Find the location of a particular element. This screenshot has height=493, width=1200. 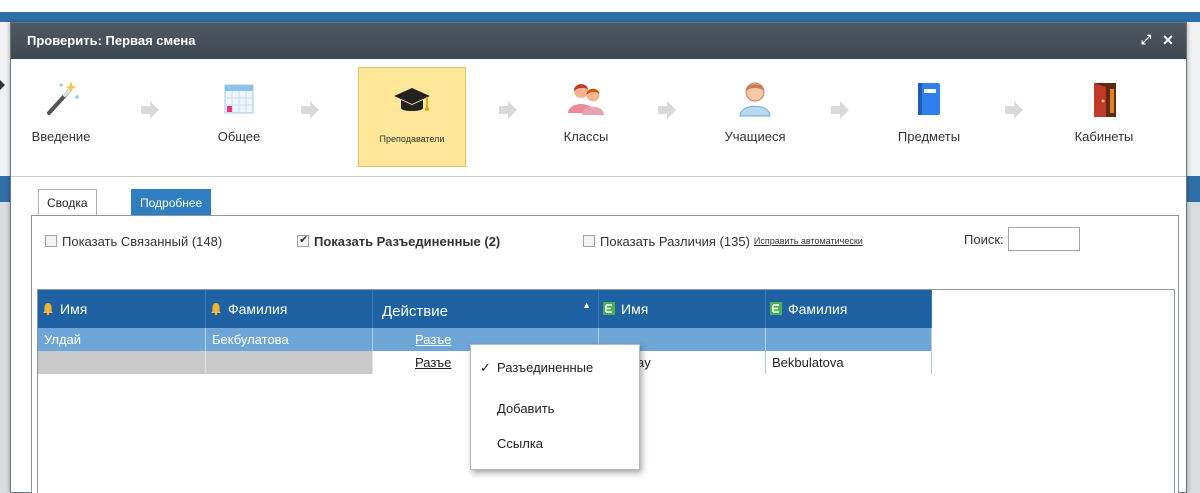

close-icon: ✕ is located at coordinates (1168, 40).